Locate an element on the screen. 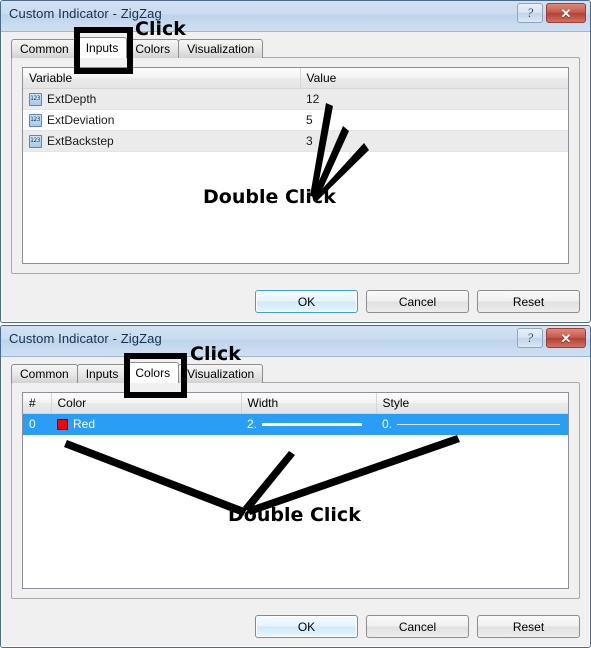 Image resolution: width=591 pixels, height=648 pixels. table-row: 123 ExtDeviation 5 is located at coordinates (295, 120).